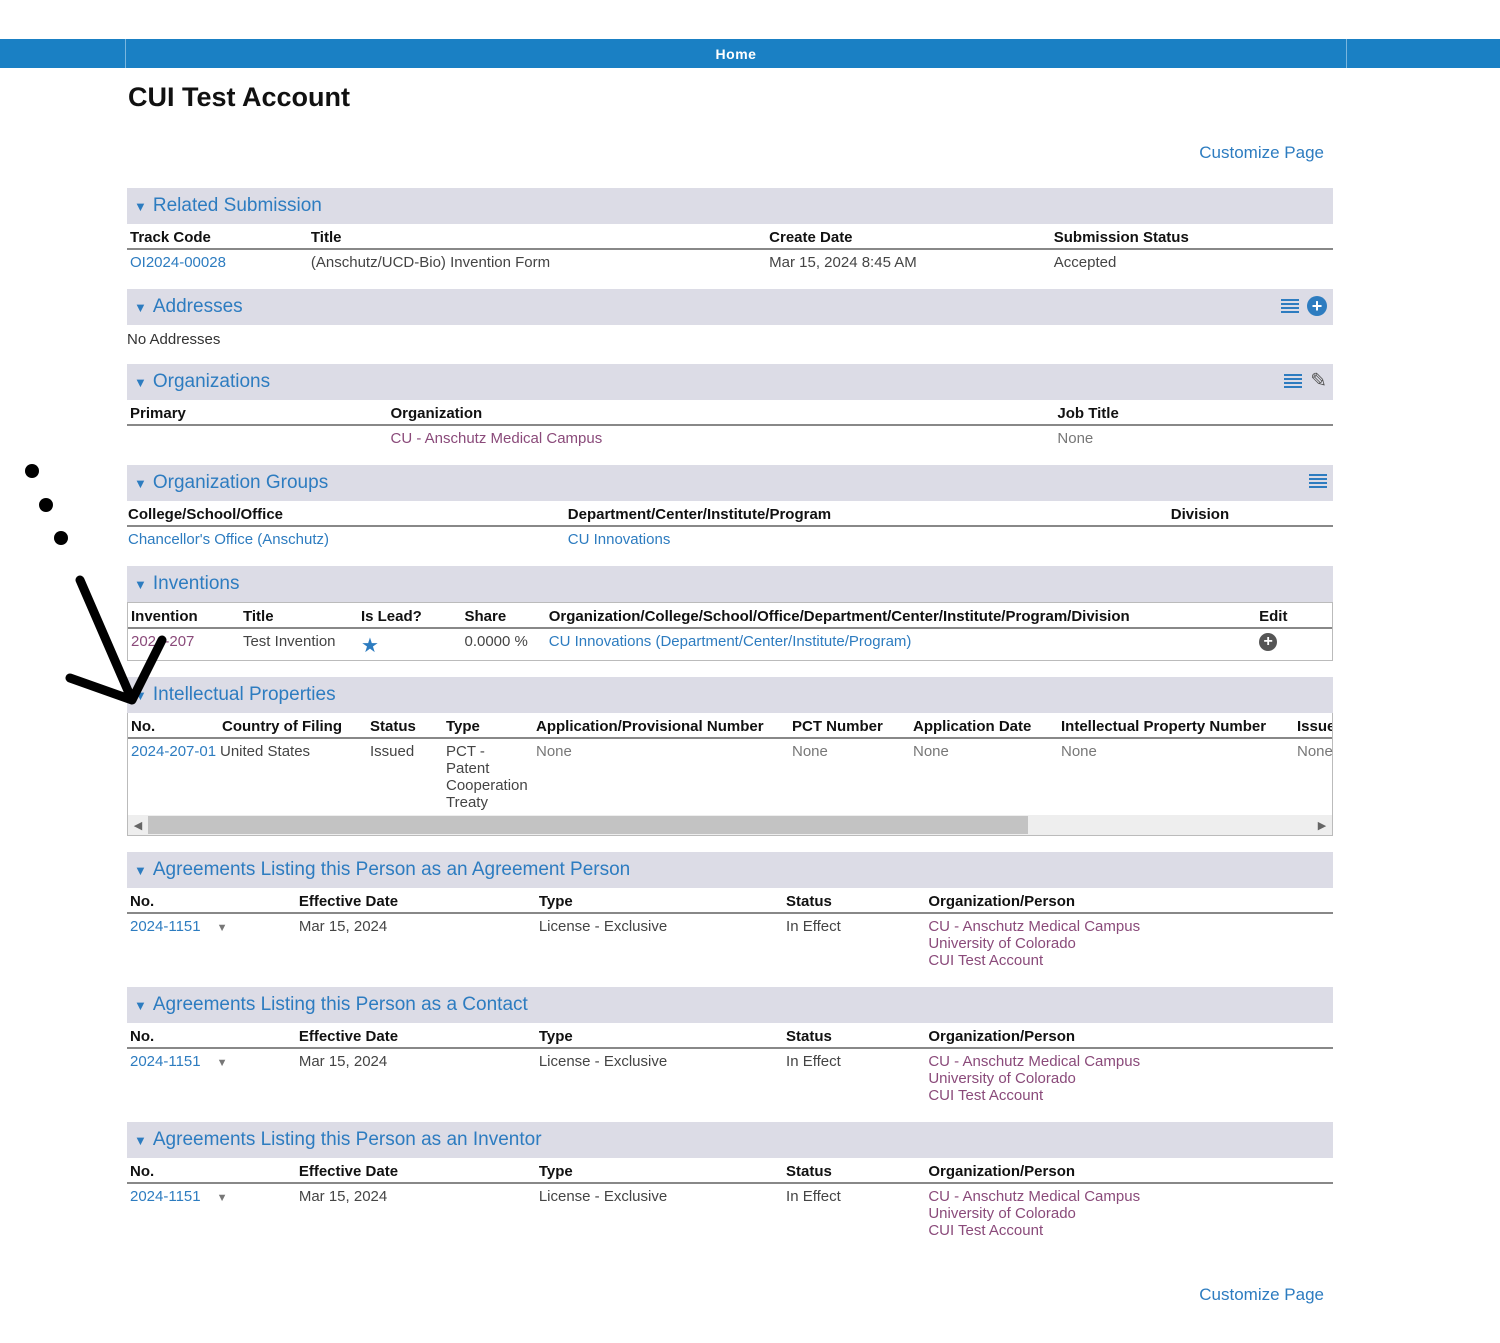  I want to click on ip-type-line: PCT -, so click(465, 751).